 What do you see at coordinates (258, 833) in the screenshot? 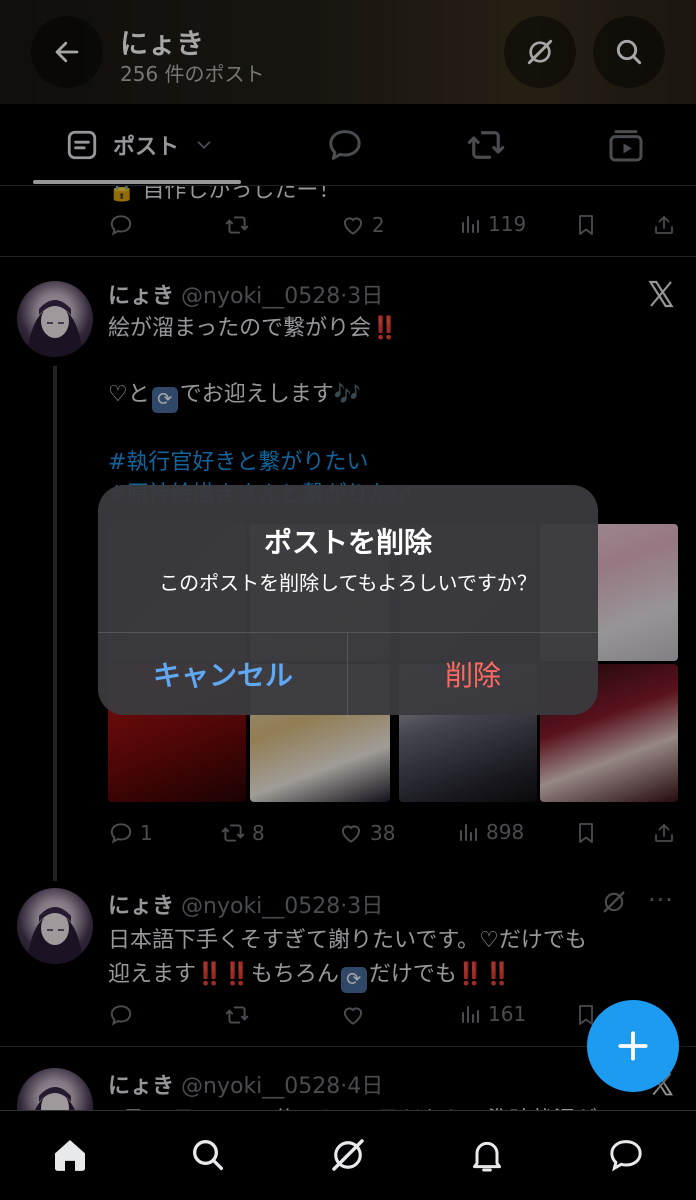
I see `repost-count: 8` at bounding box center [258, 833].